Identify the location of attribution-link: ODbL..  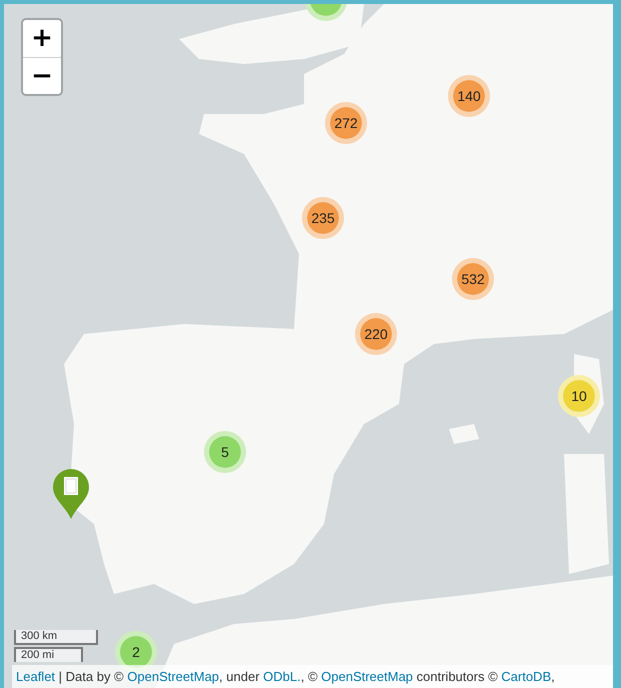
(282, 676).